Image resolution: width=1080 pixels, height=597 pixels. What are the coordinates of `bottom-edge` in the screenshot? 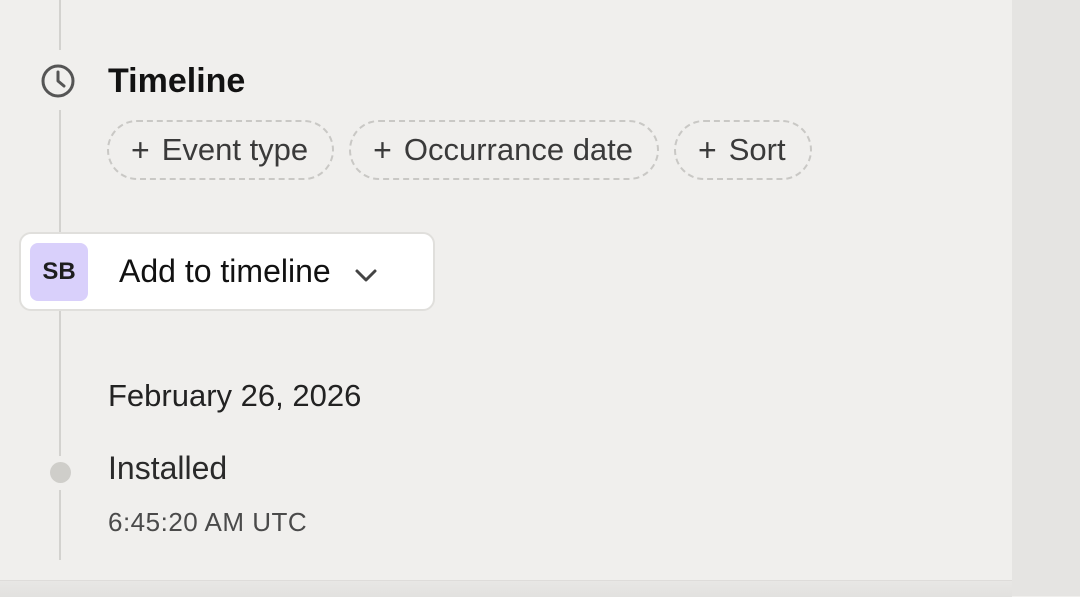 It's located at (506, 588).